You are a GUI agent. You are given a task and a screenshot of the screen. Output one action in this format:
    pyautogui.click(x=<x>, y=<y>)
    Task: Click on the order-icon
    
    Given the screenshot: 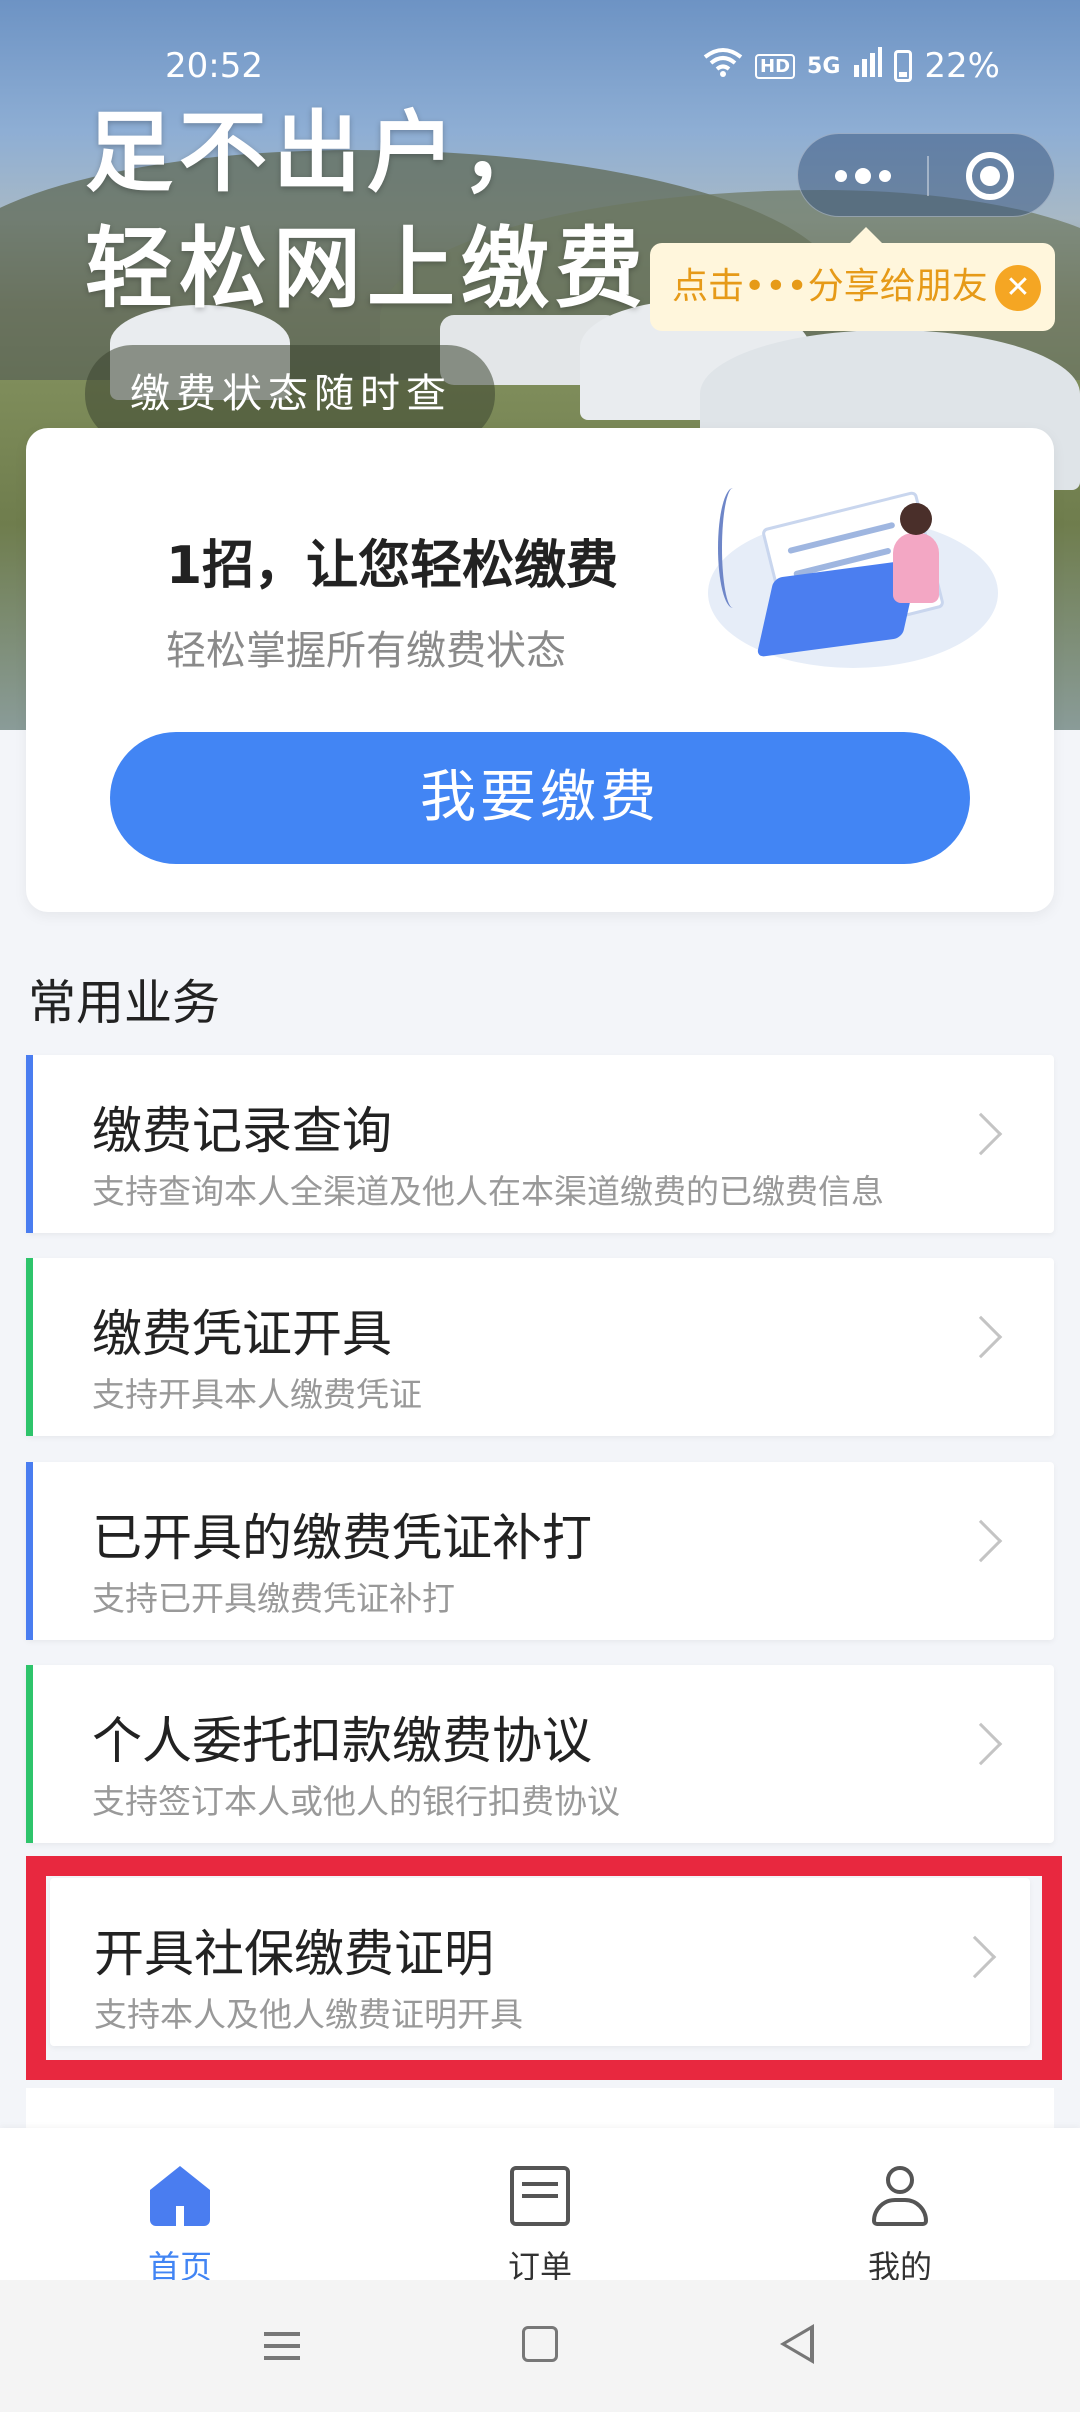 What is the action you would take?
    pyautogui.click(x=540, y=2196)
    